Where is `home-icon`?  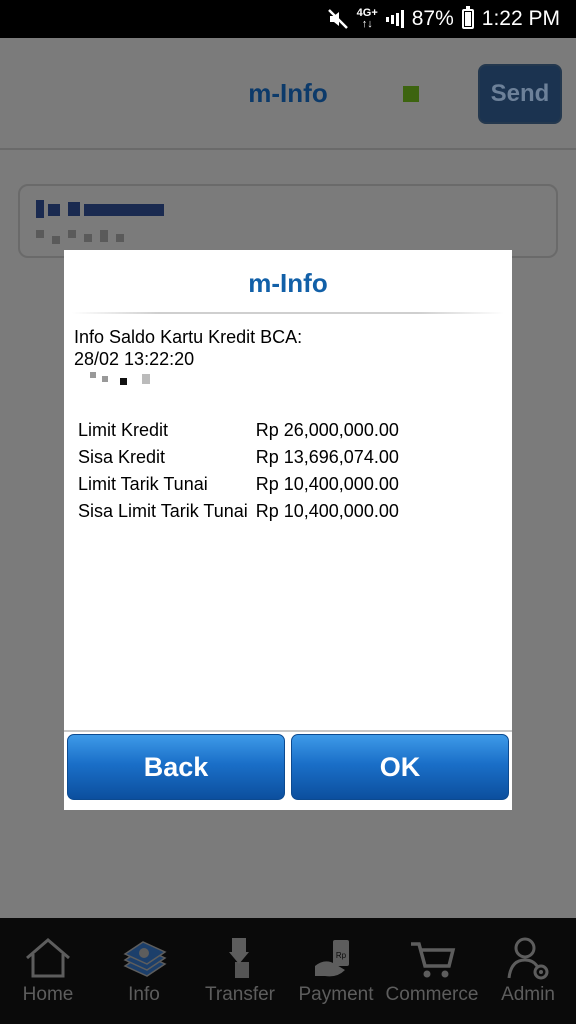
home-icon is located at coordinates (48, 958).